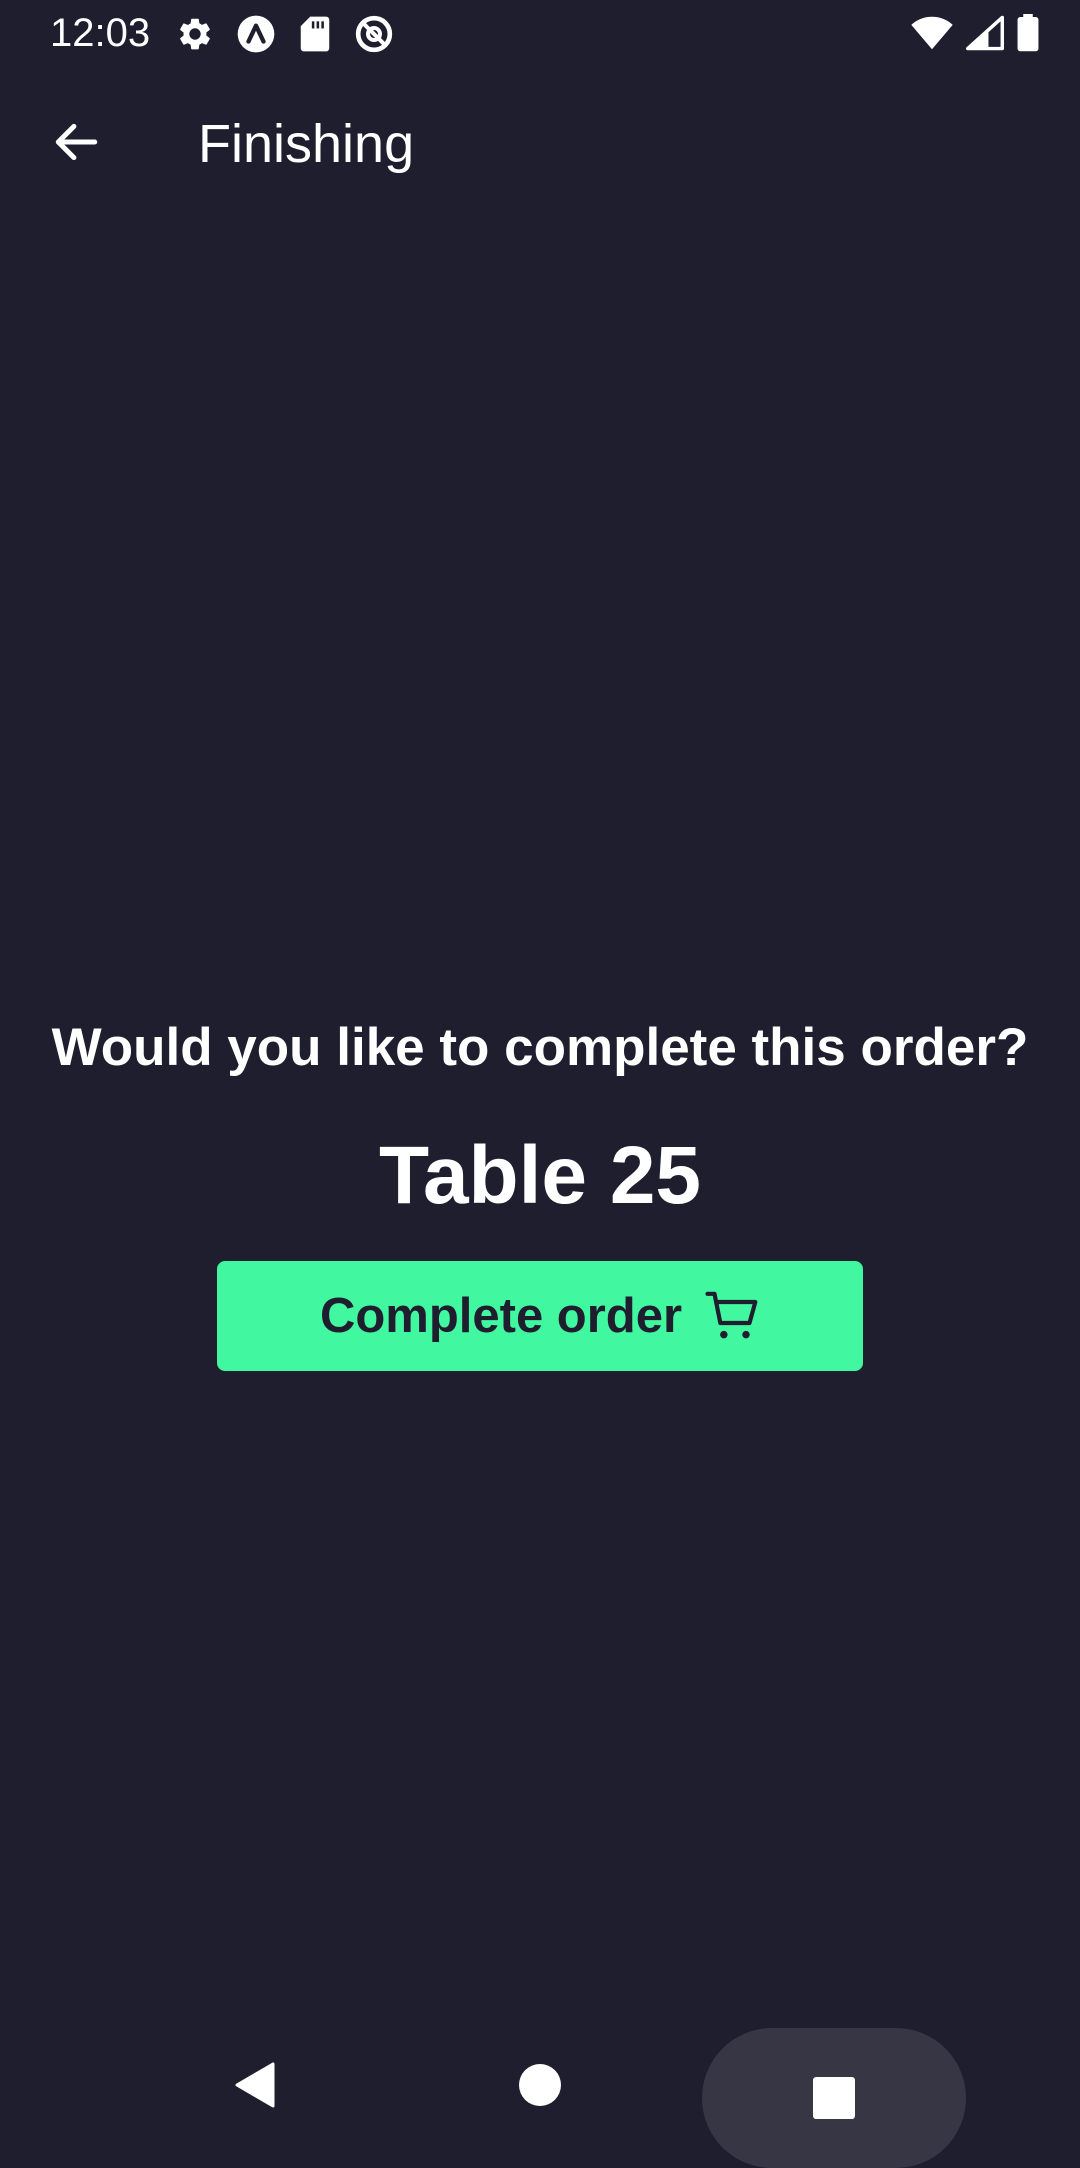 Image resolution: width=1080 pixels, height=2168 pixels. I want to click on nav-home-icon, so click(540, 2085).